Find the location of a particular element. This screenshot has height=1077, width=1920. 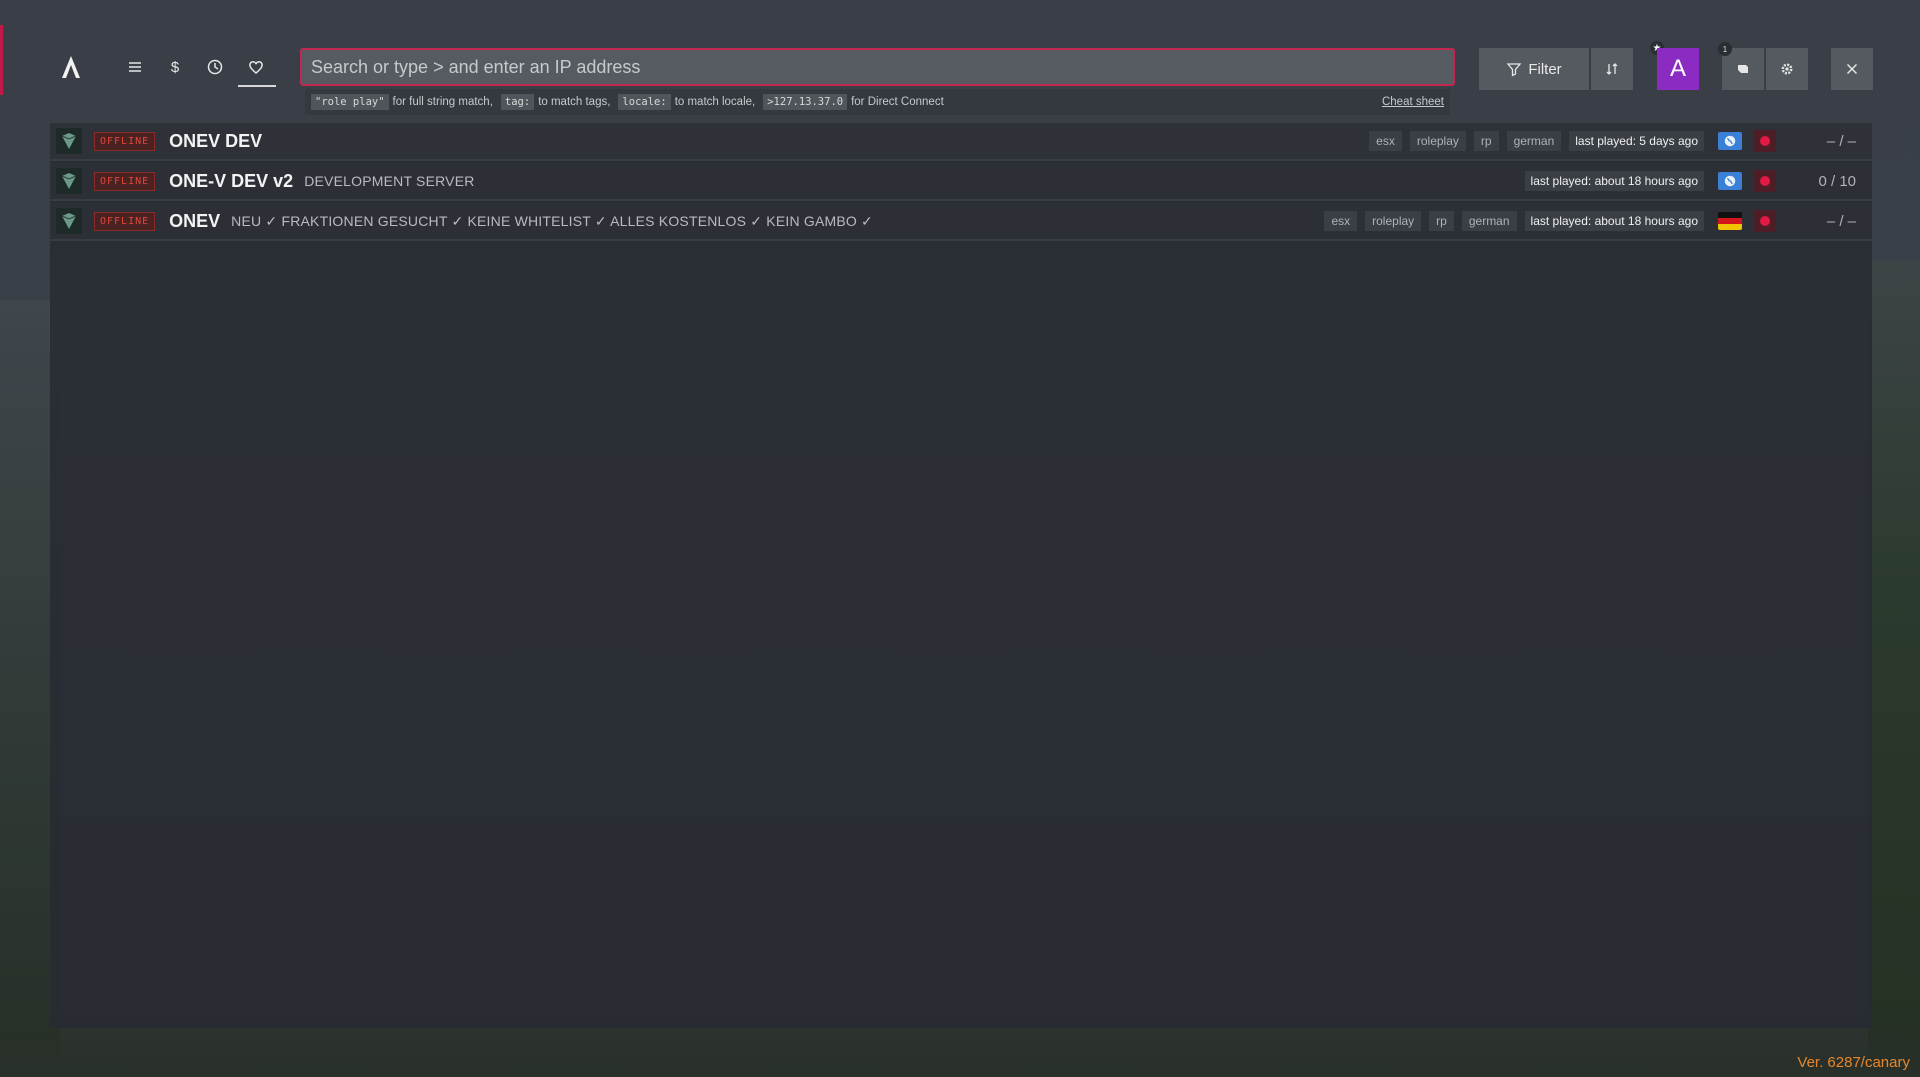

hint-code: tag: is located at coordinates (517, 102).